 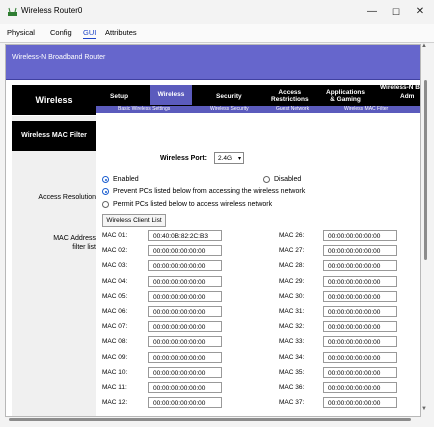 I want to click on minimize-button: —, so click(x=372, y=12).